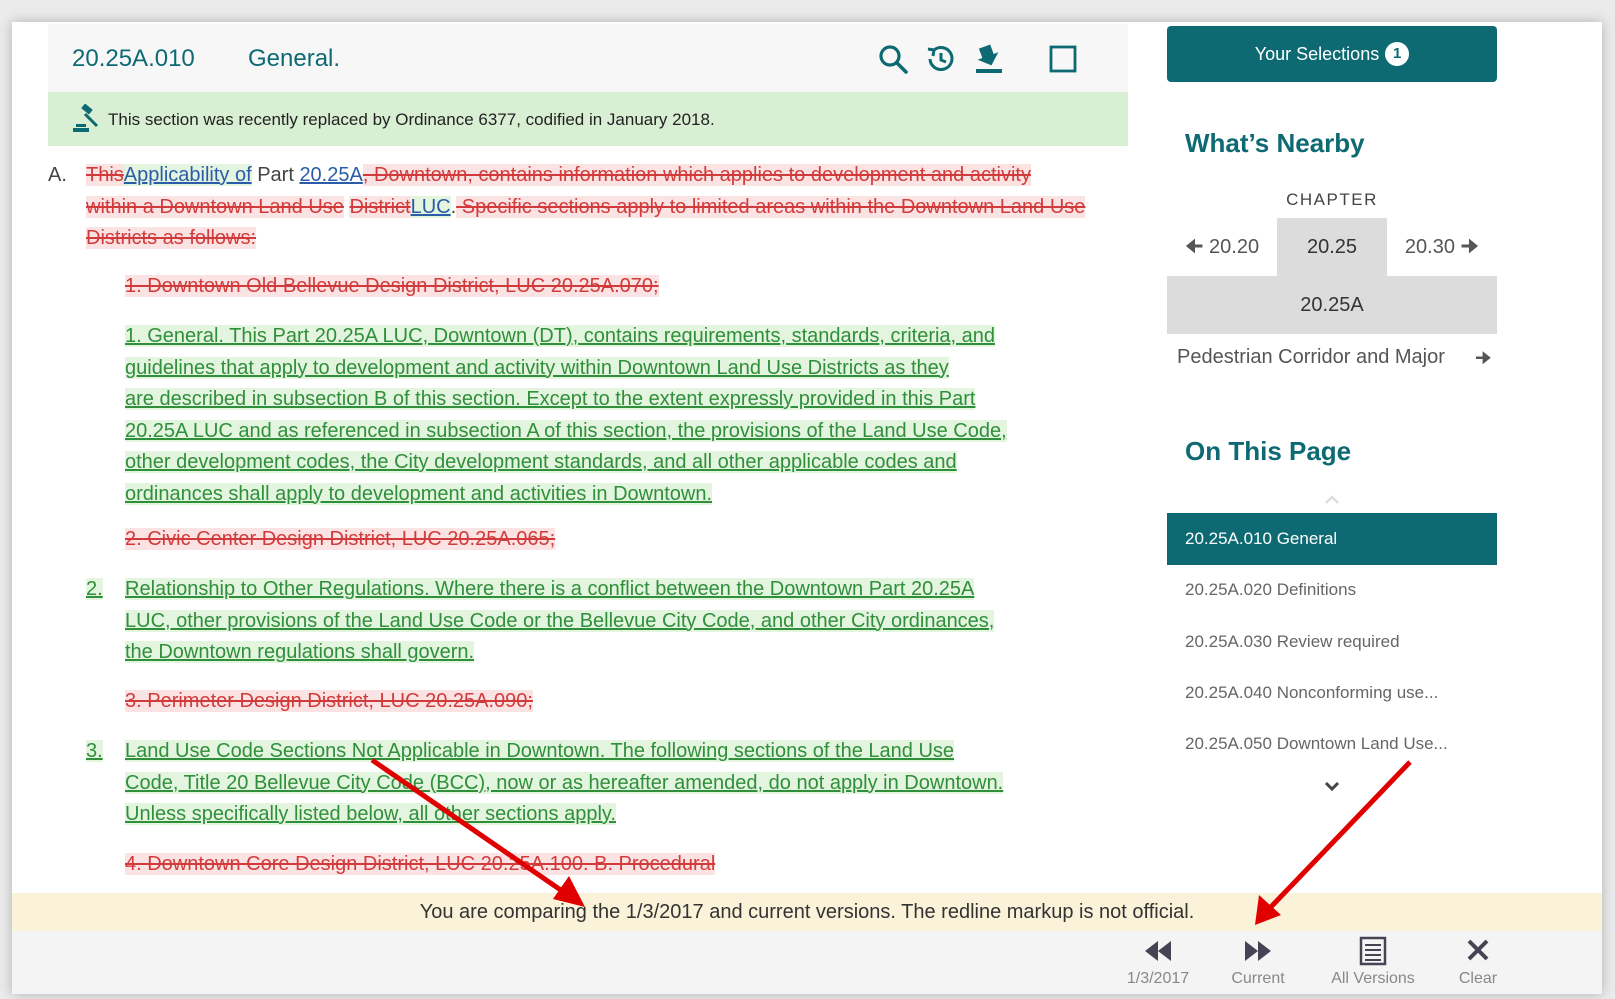  I want to click on subsection-a-marker: A., so click(57, 175).